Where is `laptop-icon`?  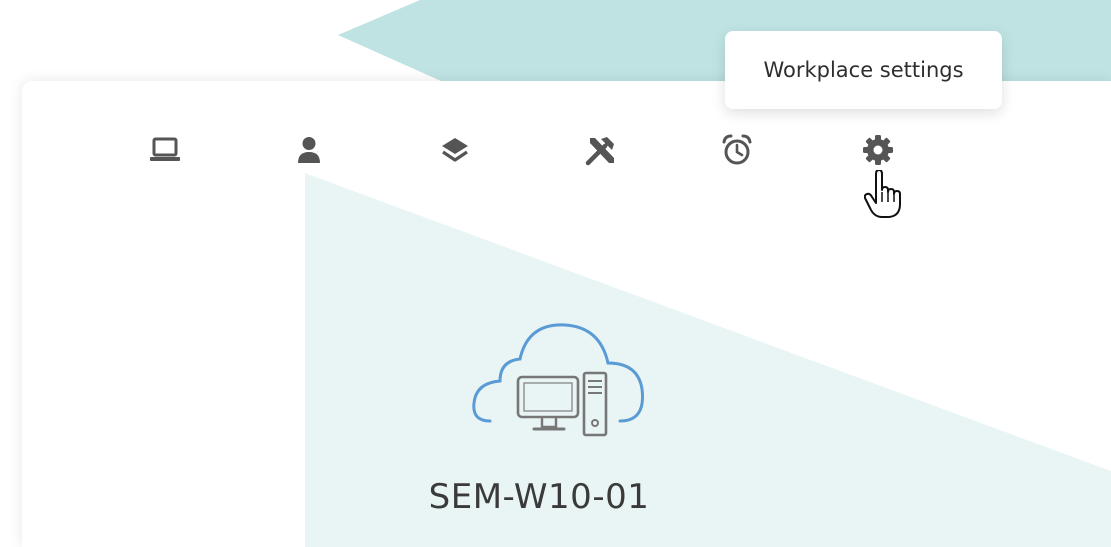
laptop-icon is located at coordinates (165, 149).